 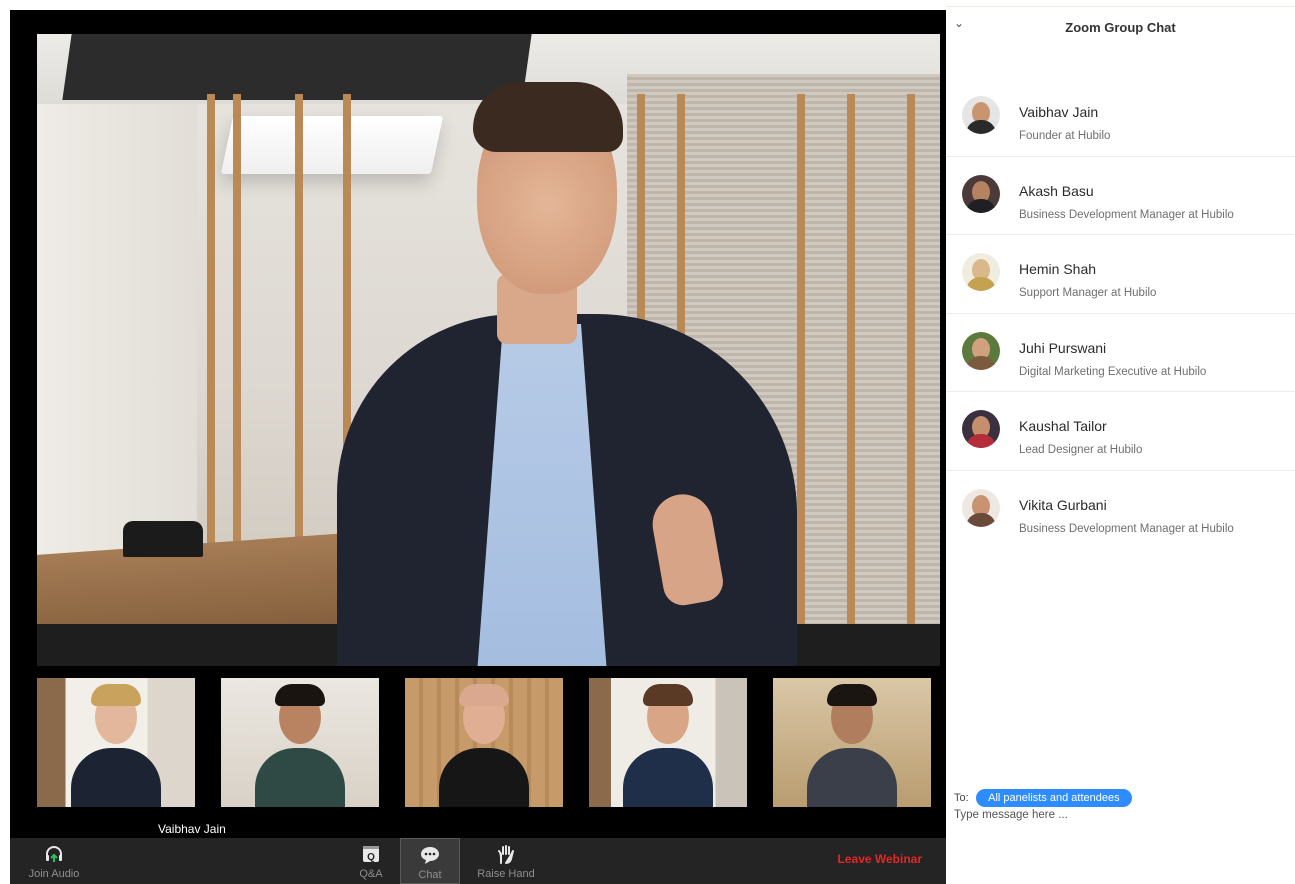 I want to click on raise-hand-icon, so click(x=506, y=854).